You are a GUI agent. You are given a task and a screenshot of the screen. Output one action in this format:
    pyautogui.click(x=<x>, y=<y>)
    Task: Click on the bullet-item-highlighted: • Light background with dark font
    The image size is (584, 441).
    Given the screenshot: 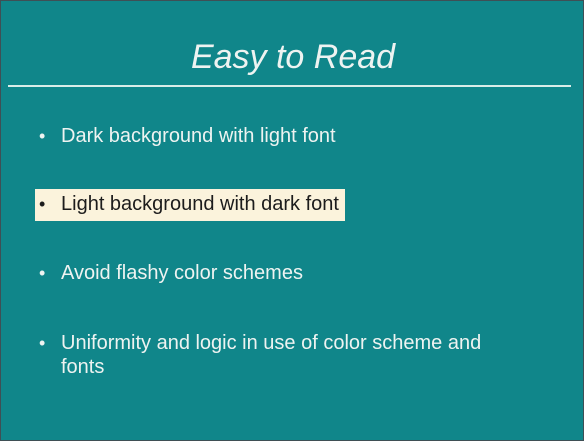 What is the action you would take?
    pyautogui.click(x=190, y=205)
    